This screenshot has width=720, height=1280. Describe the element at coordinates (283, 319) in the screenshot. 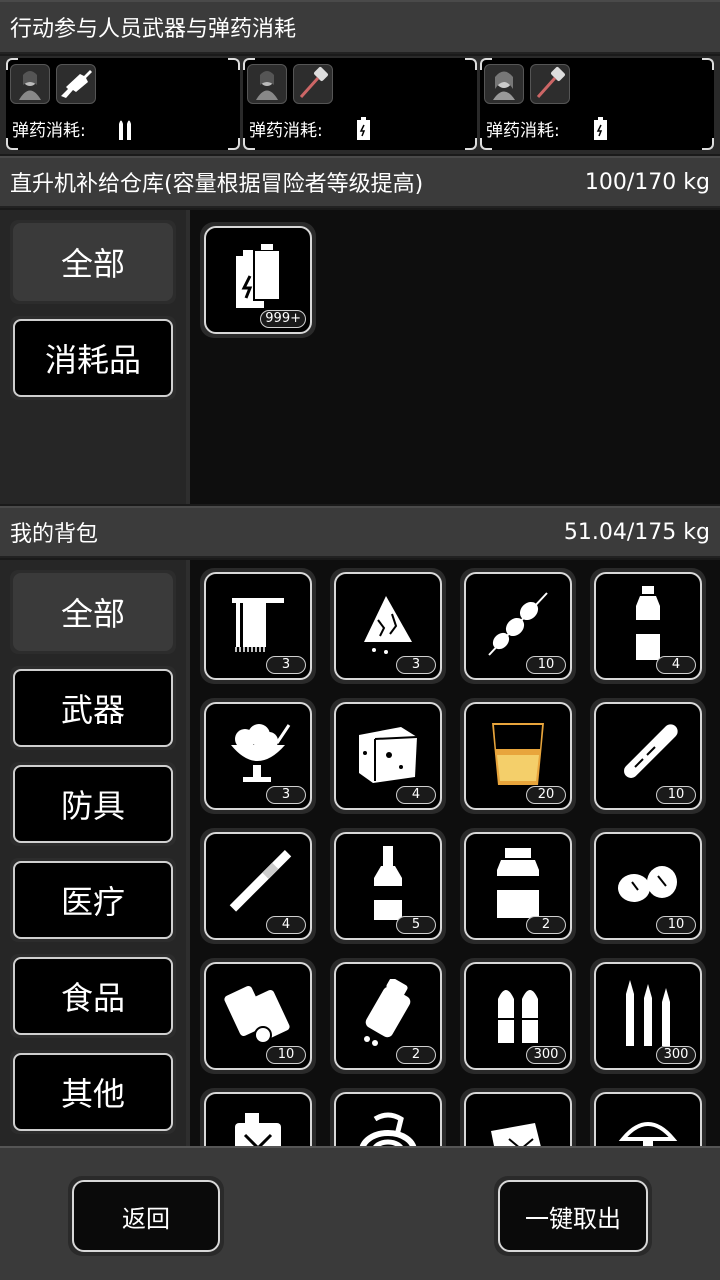

I see `item-count-badge: 999+` at that location.